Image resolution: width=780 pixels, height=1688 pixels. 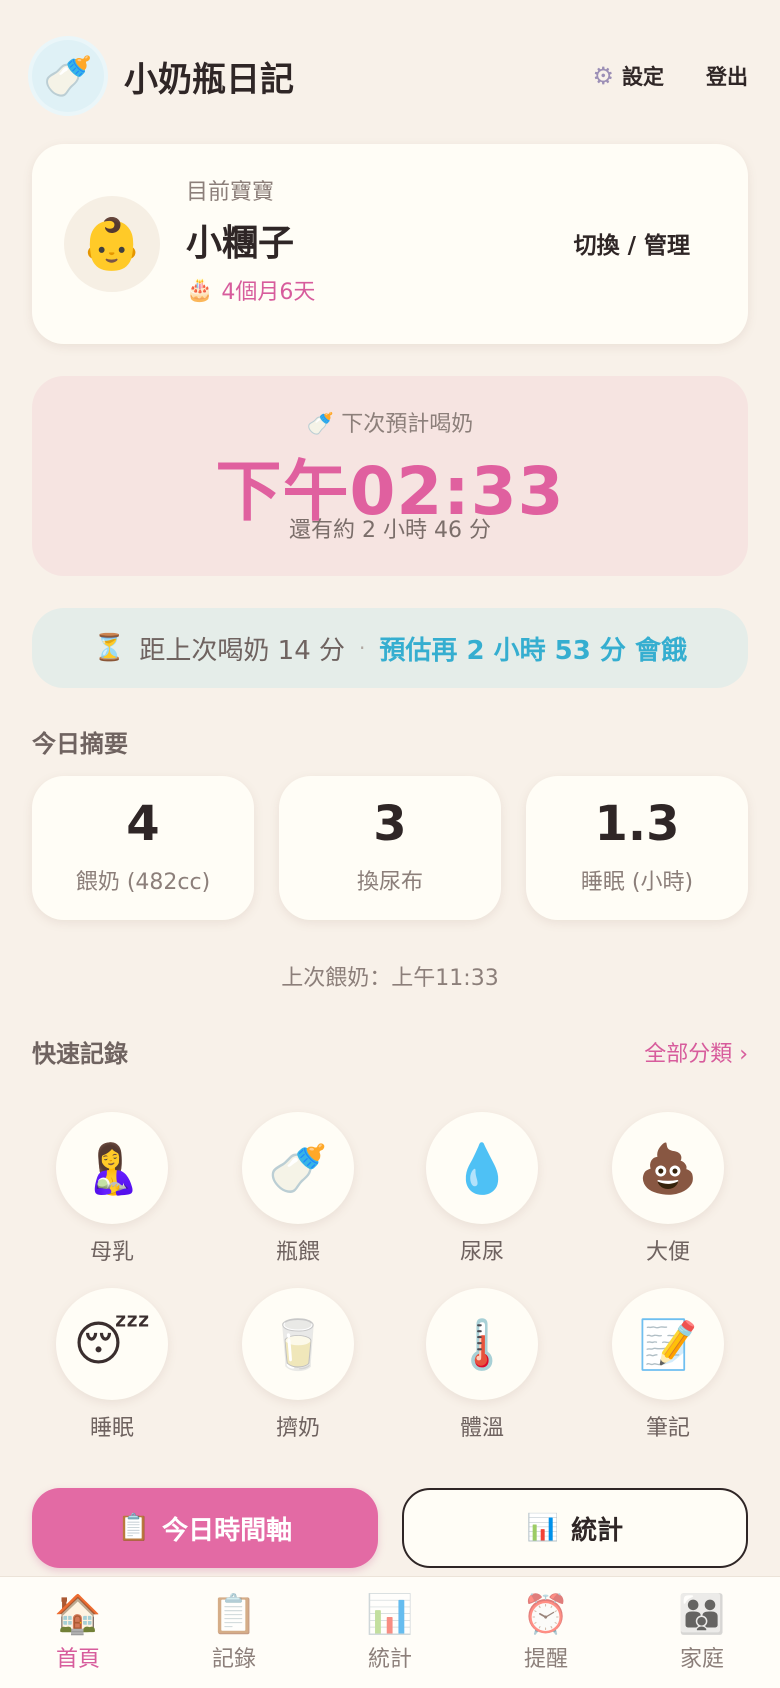 I want to click on nav-item-home: 🏠 首頁, so click(x=78, y=1632).